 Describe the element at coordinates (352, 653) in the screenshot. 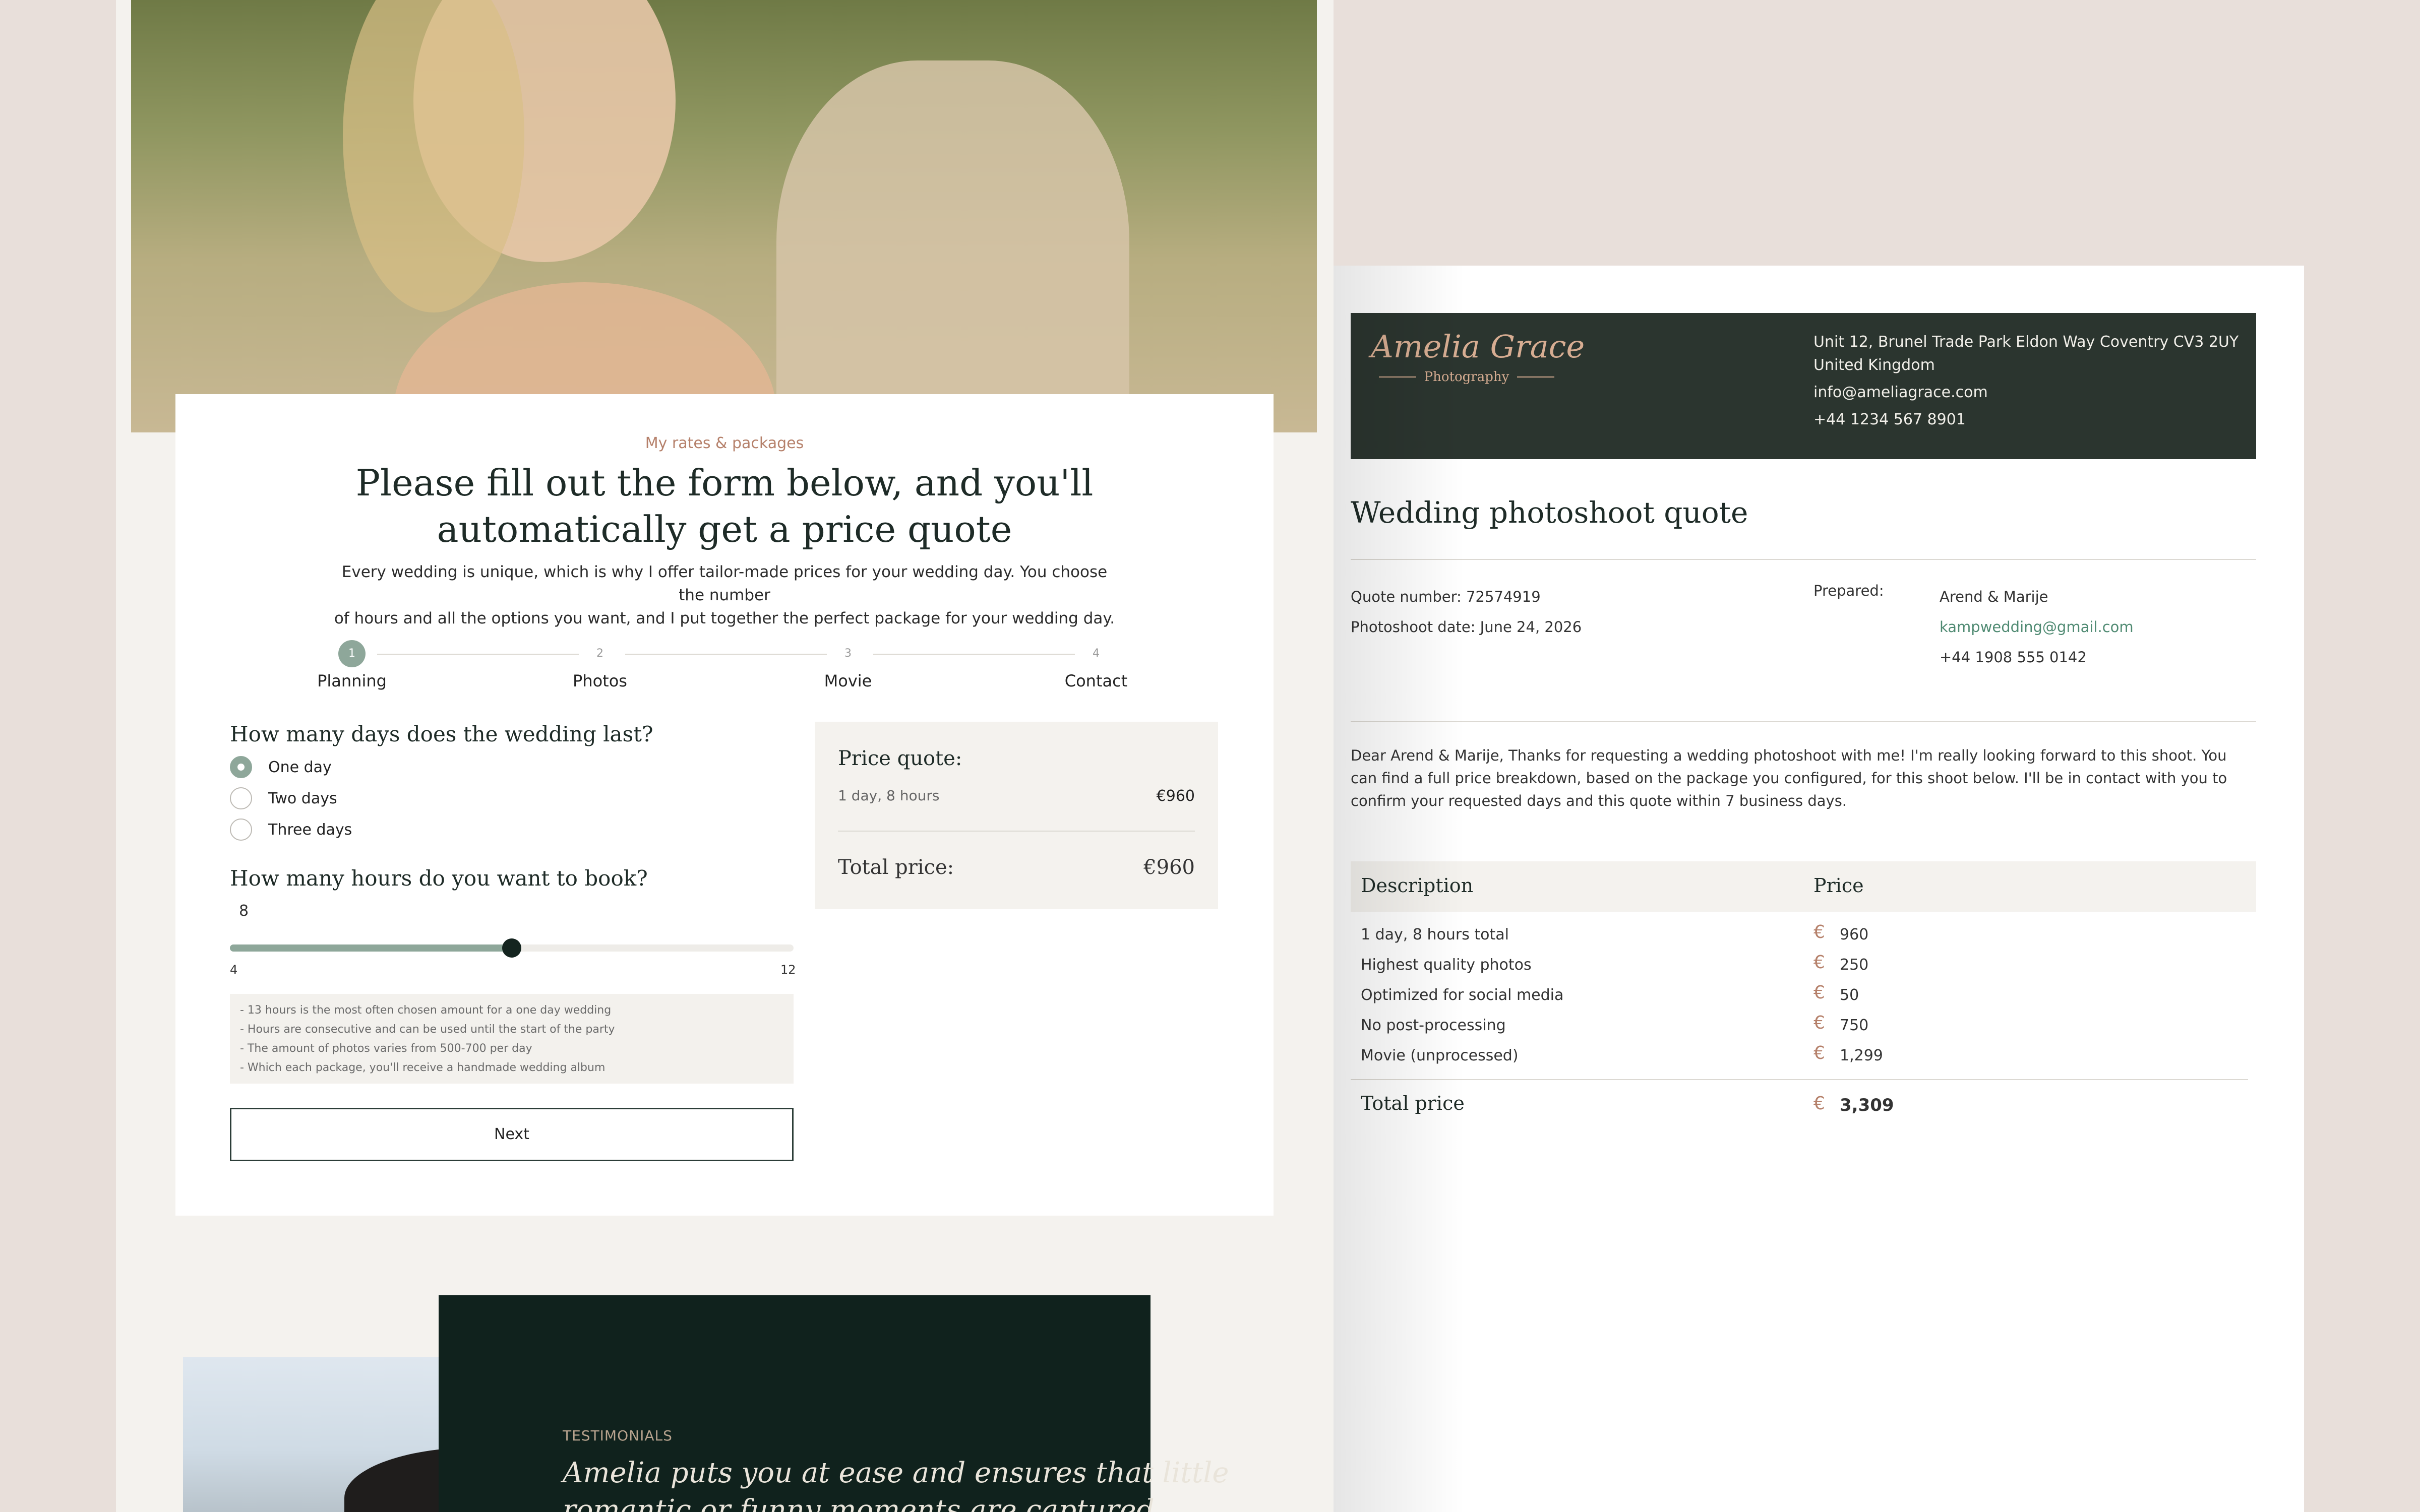

I see `step-number: 1` at that location.